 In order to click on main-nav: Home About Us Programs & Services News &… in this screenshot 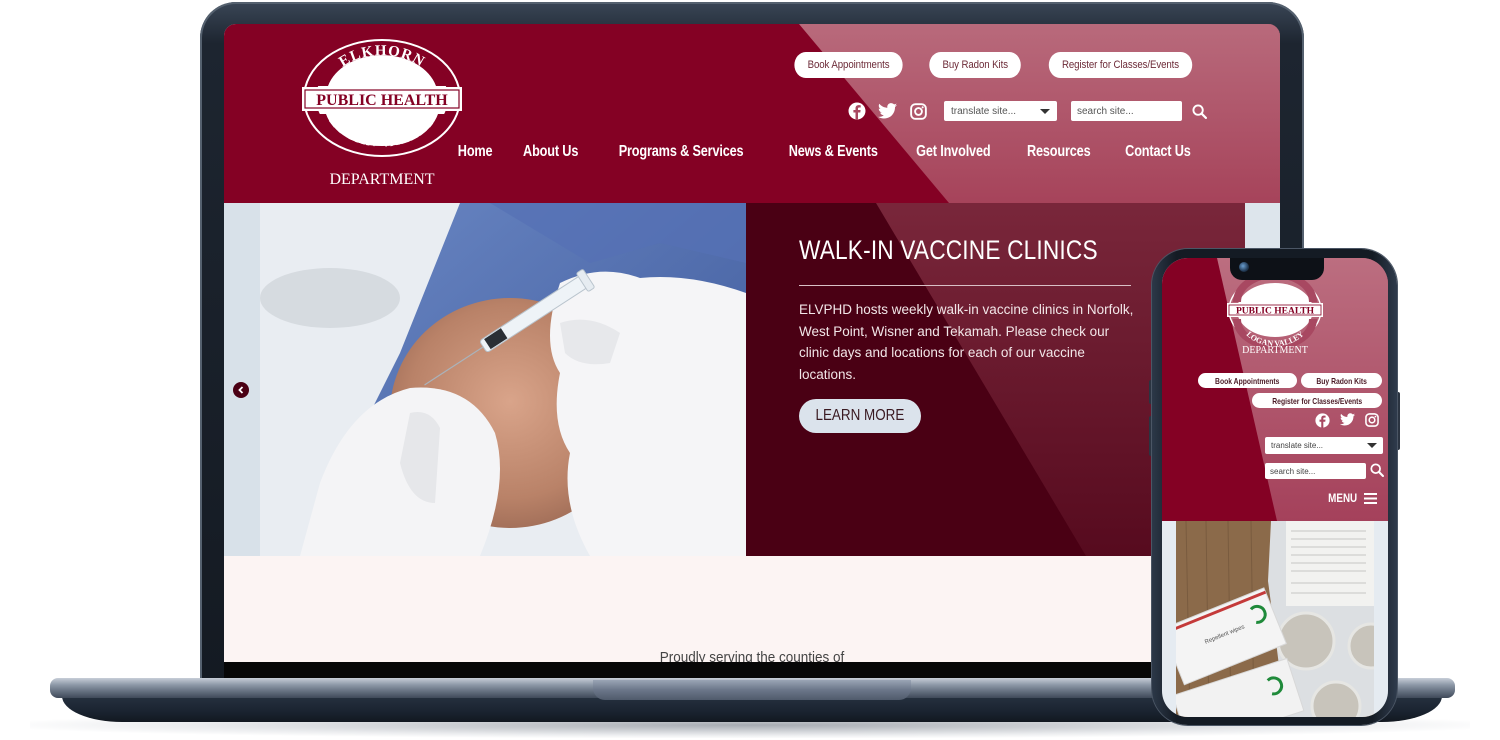, I will do `click(826, 152)`.